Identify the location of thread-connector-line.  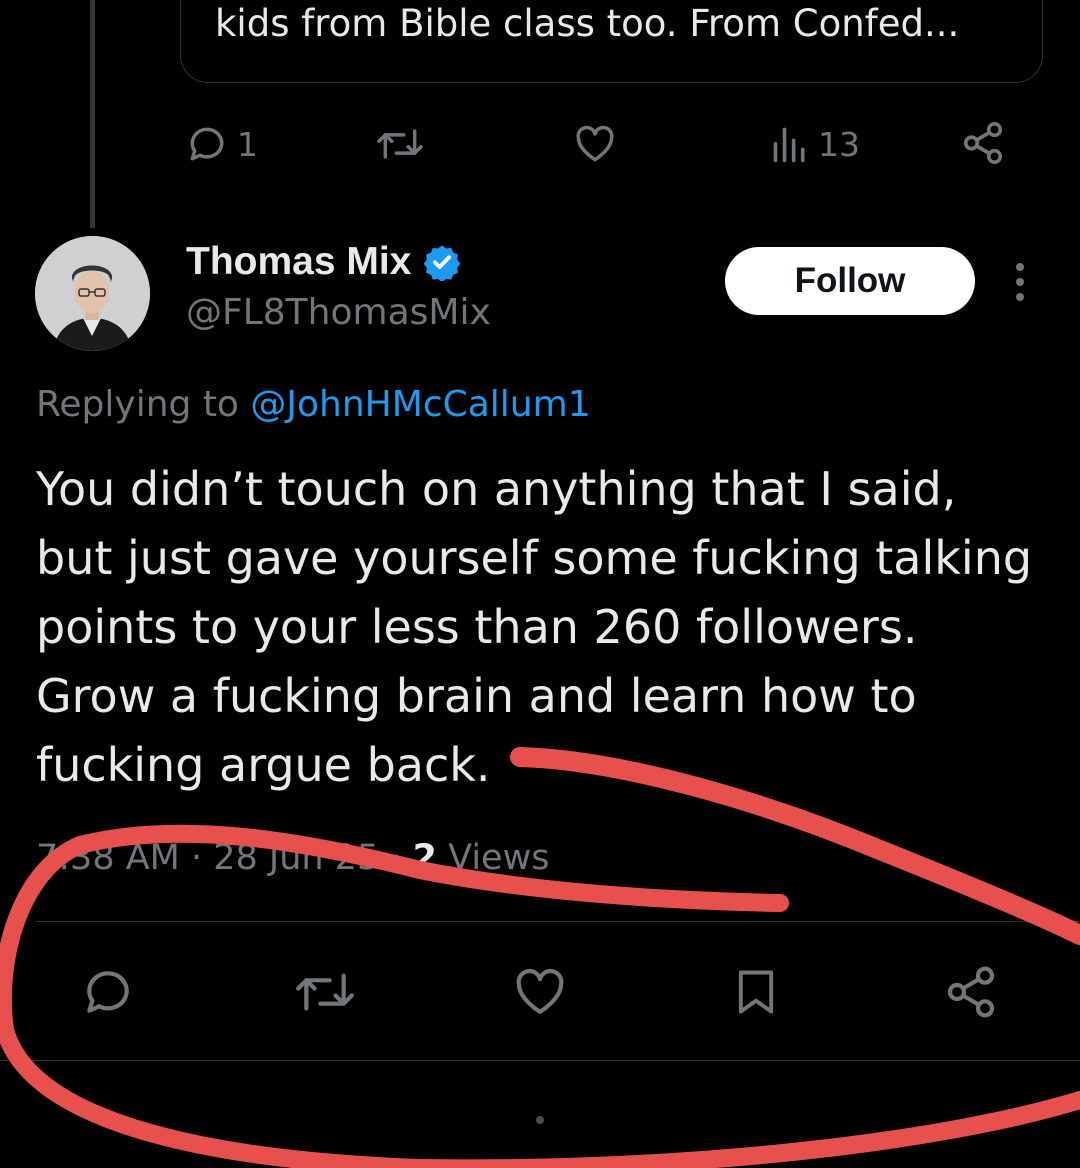
(92, 114).